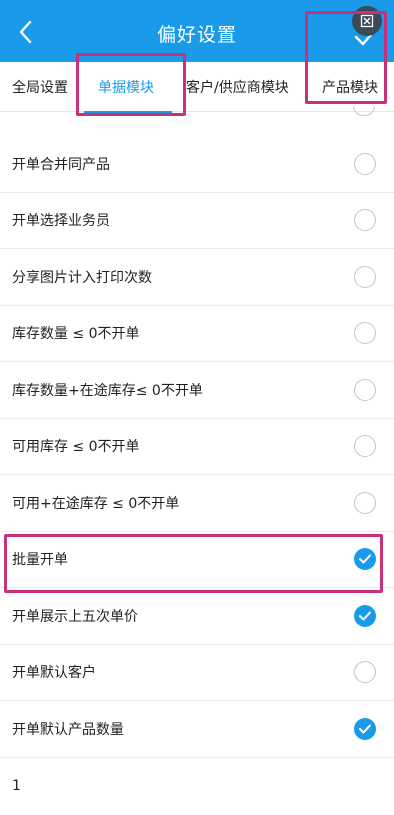 The height and width of the screenshot is (815, 394). Describe the element at coordinates (197, 277) in the screenshot. I see `setting-row-share-image-print-count: 分享图片计入打印次数` at that location.